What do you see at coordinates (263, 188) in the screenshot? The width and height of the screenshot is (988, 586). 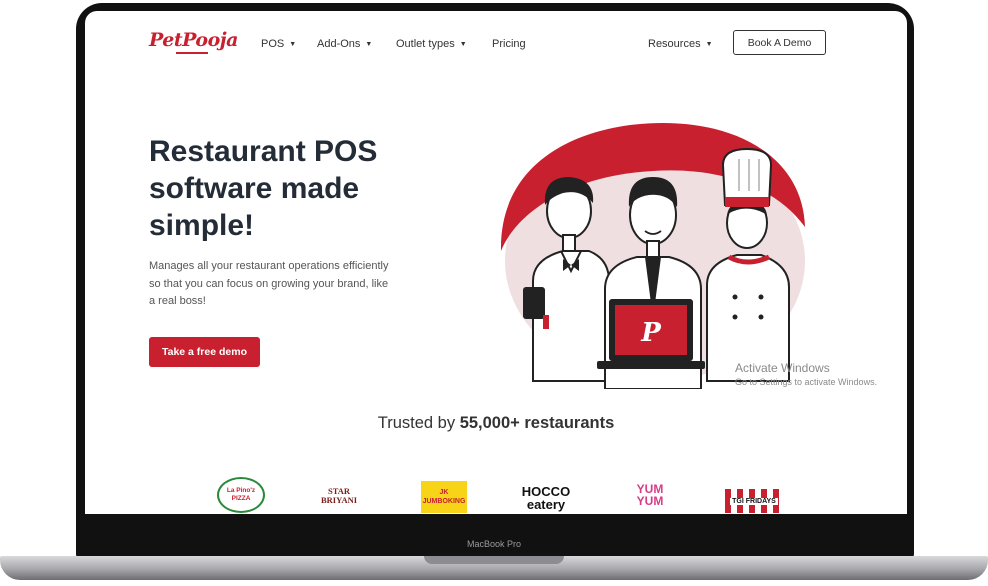 I see `hero-title: Restaurant POS software made simple!` at bounding box center [263, 188].